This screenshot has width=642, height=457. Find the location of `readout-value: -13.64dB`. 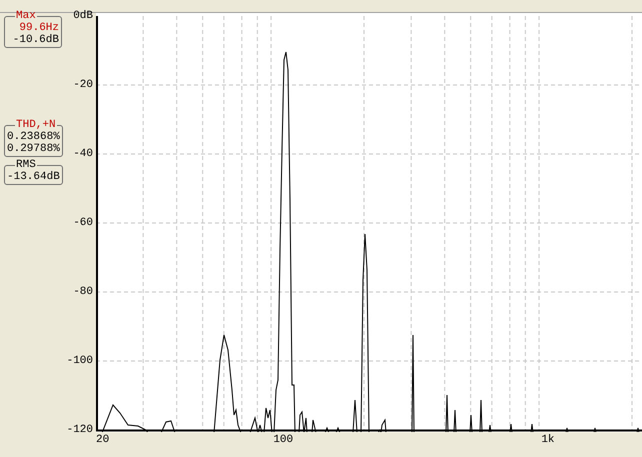

readout-value: -13.64dB is located at coordinates (33, 177).